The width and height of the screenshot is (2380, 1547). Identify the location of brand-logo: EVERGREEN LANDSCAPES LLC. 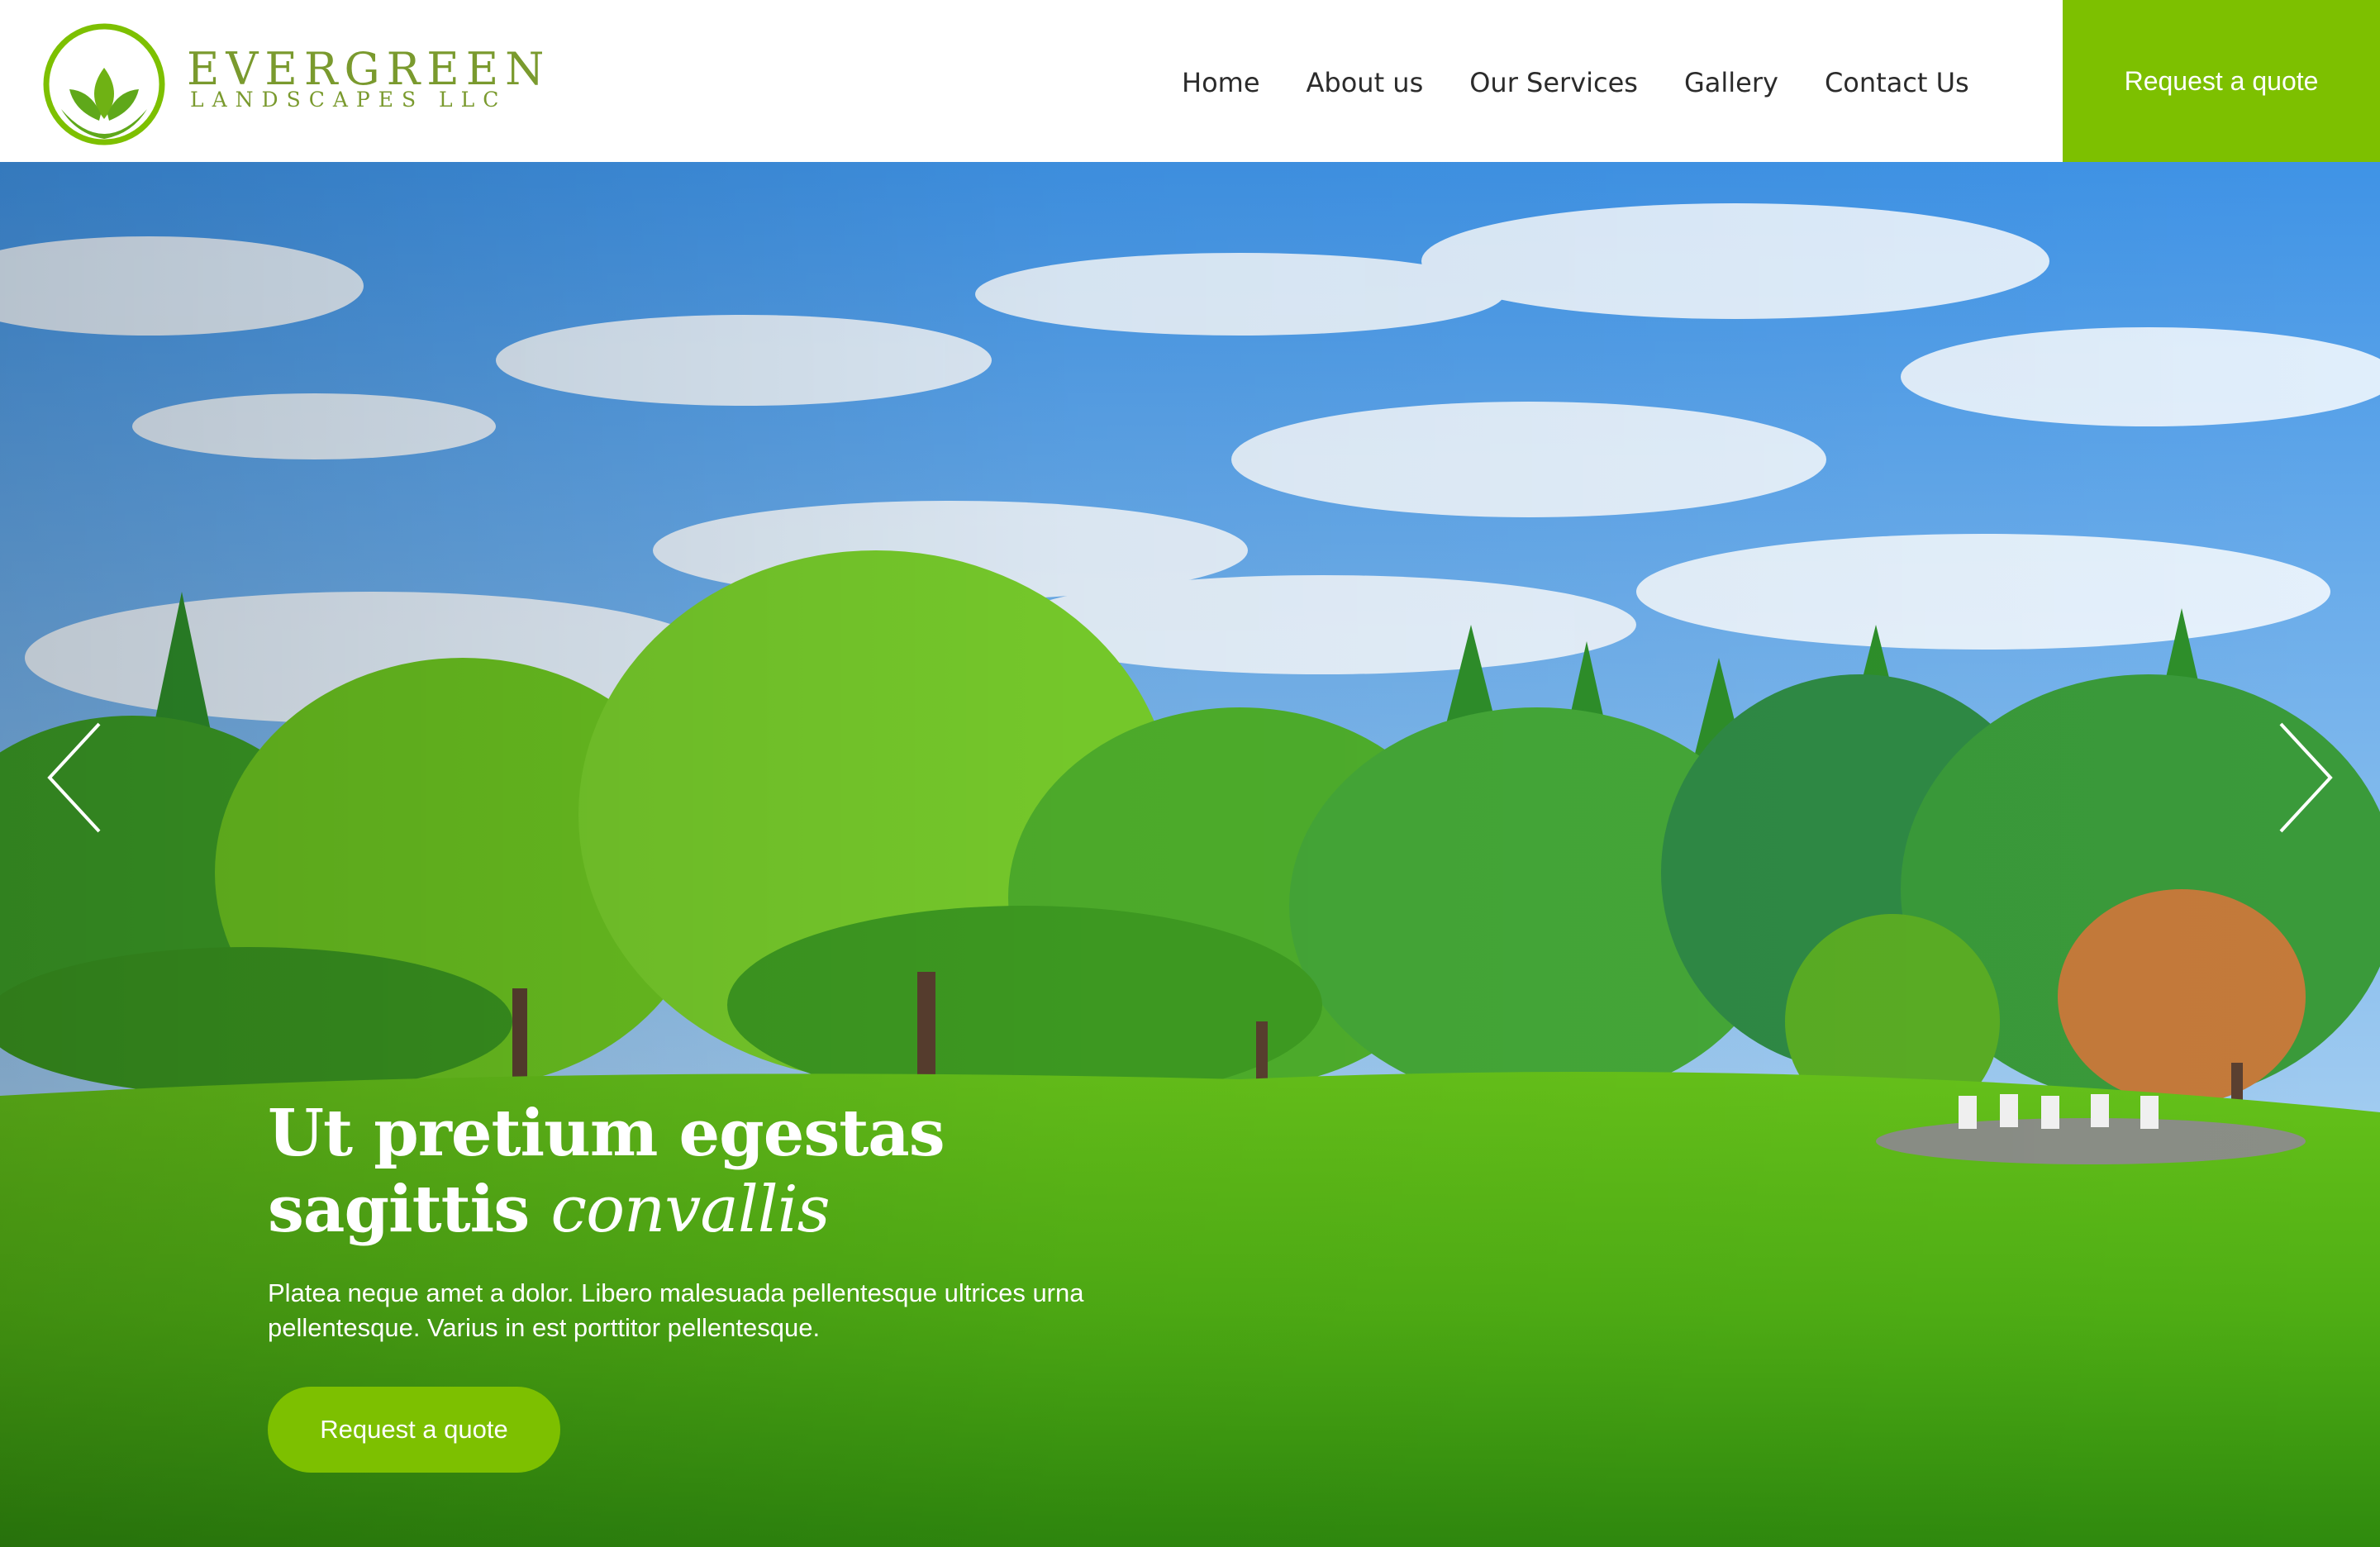
(292, 84).